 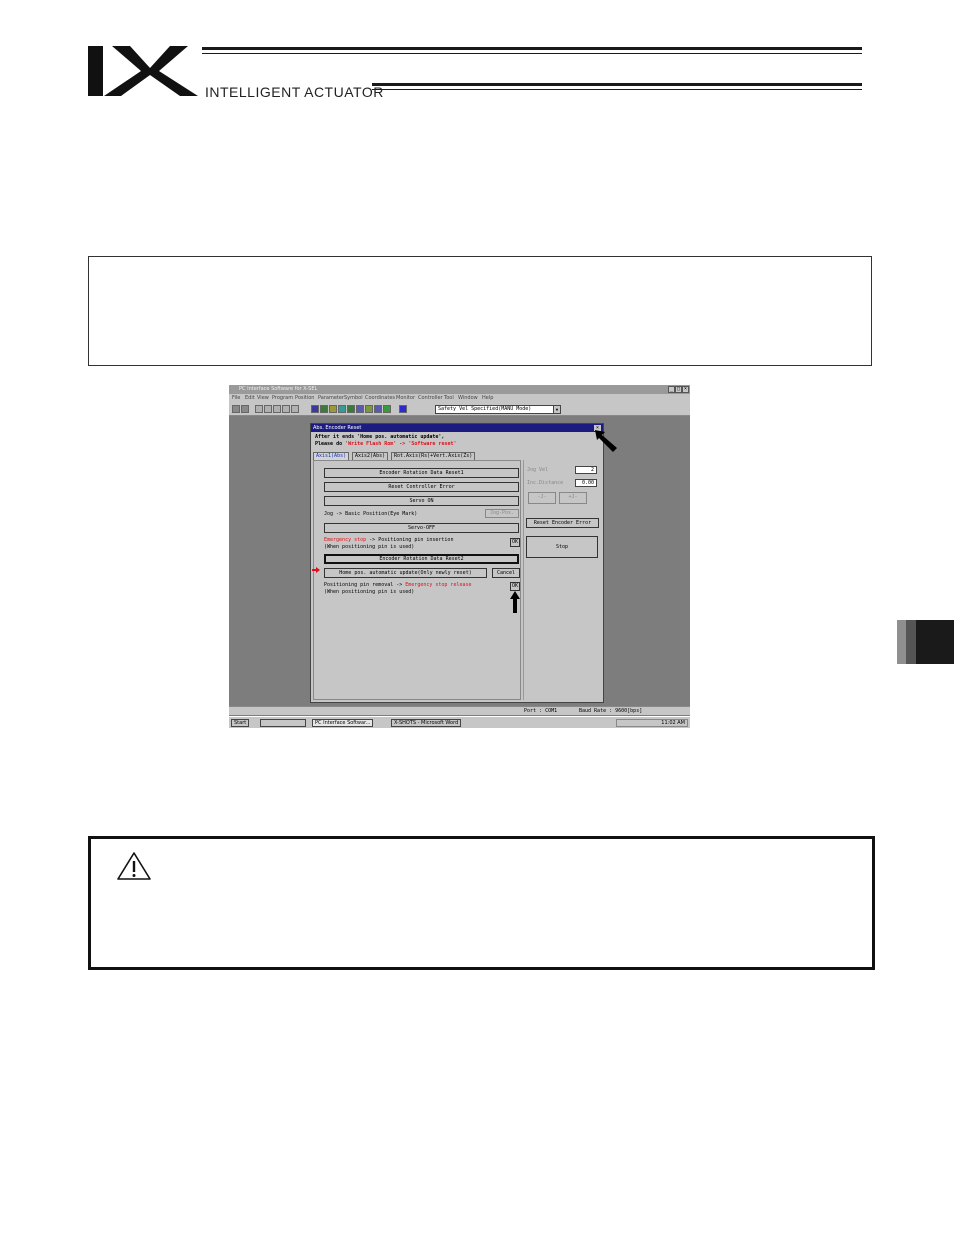 I want to click on open-icon, so click(x=236, y=409).